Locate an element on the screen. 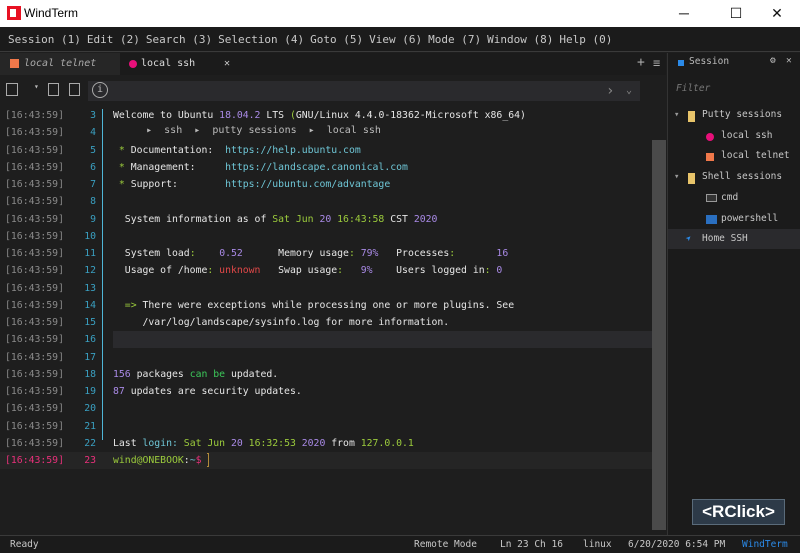  circle-icon is located at coordinates (710, 136).